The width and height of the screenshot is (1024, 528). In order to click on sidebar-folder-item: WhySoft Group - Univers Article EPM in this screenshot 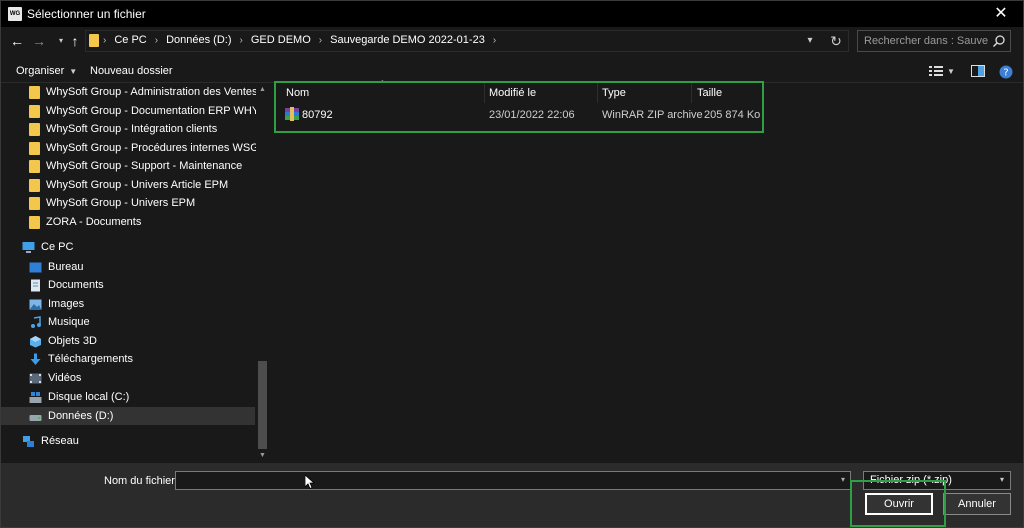, I will do `click(128, 185)`.